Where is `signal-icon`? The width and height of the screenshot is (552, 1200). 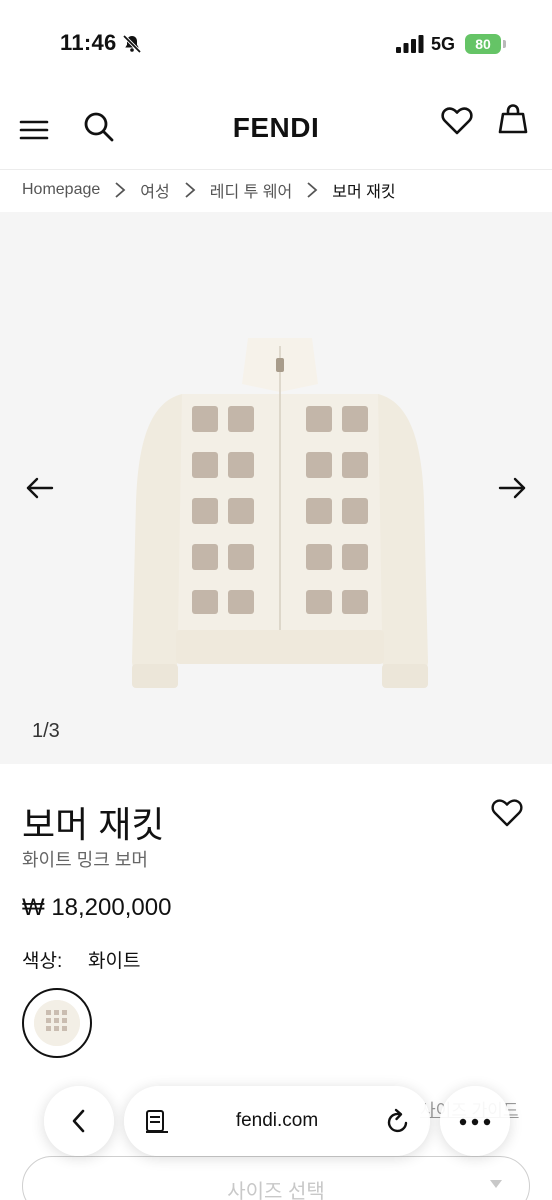
signal-icon is located at coordinates (410, 44).